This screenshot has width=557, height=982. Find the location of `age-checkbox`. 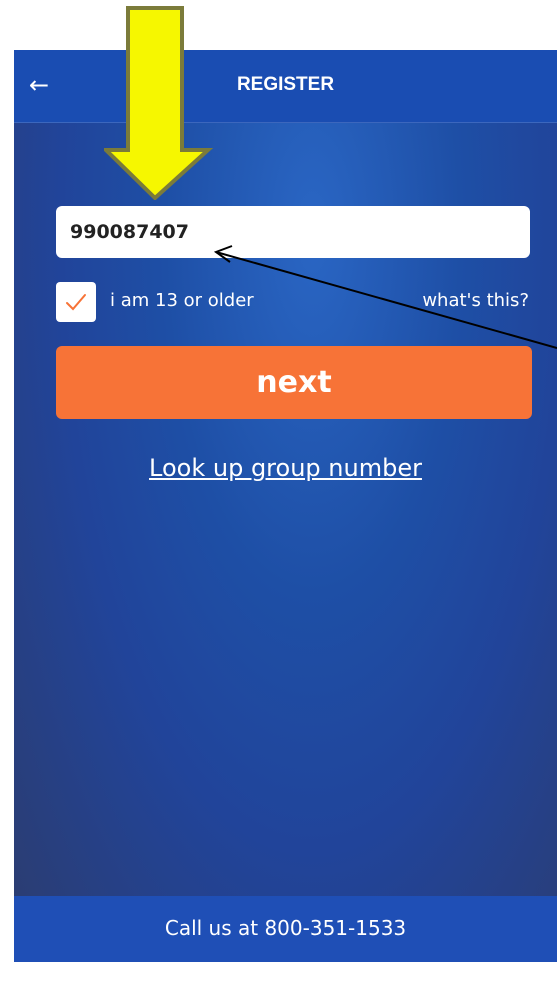

age-checkbox is located at coordinates (76, 302).